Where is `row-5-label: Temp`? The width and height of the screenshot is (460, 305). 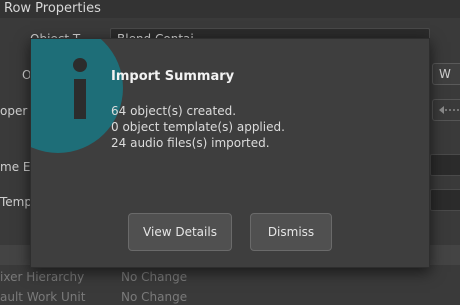
row-5-label: Temp is located at coordinates (16, 202).